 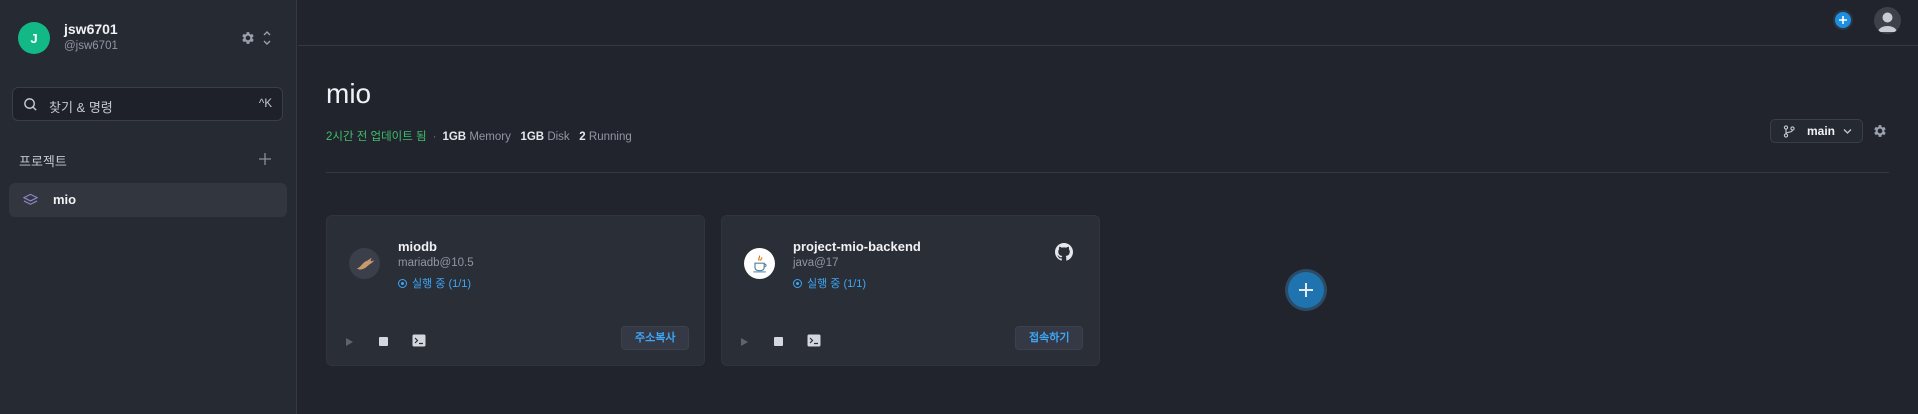 I want to click on branch-label: main, so click(x=1821, y=131).